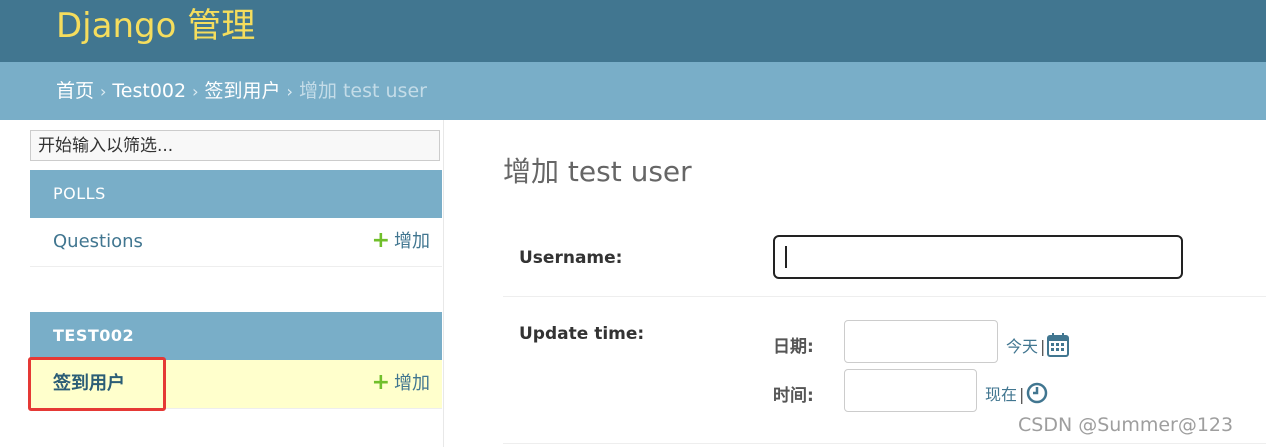 The width and height of the screenshot is (1266, 447). What do you see at coordinates (633, 91) in the screenshot?
I see `breadcrumb: 首页 › Test002 › 签到用户 › 增加 test user` at bounding box center [633, 91].